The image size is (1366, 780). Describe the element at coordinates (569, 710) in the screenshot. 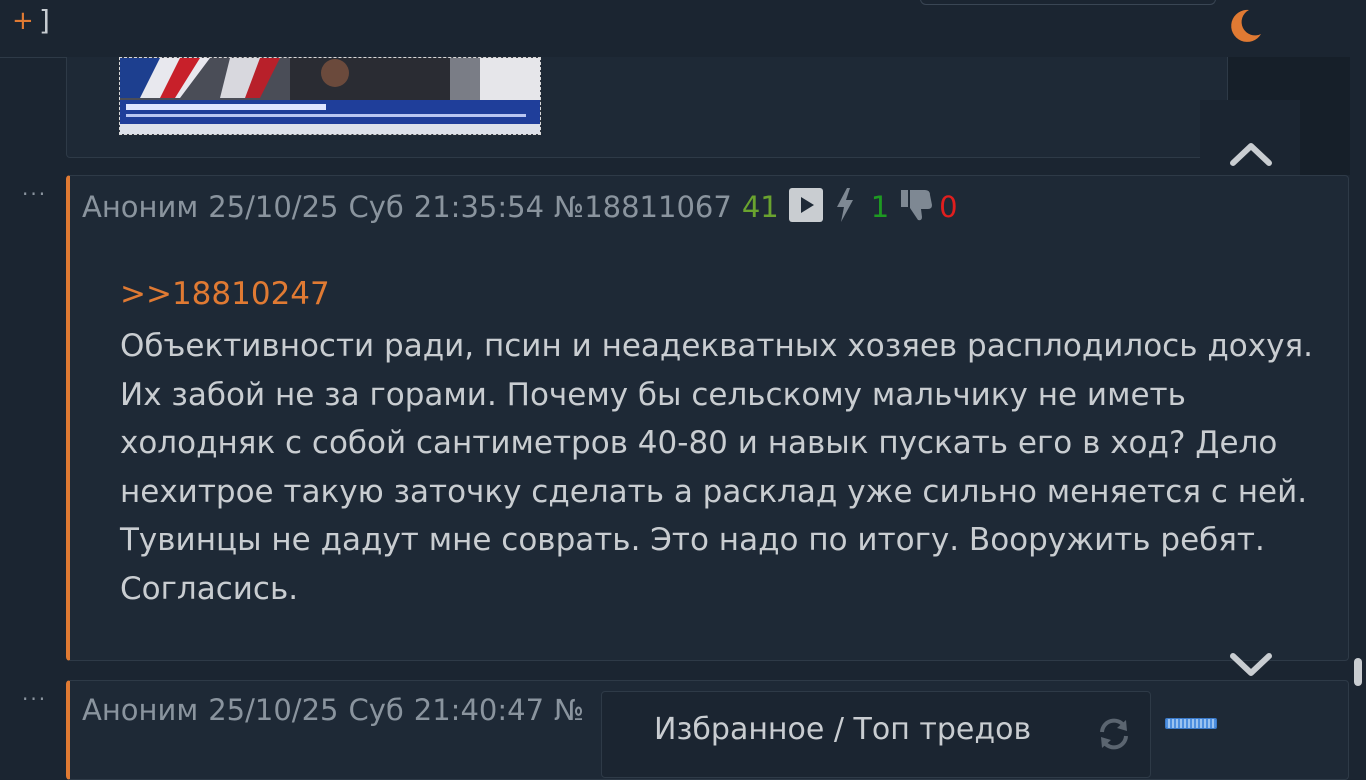

I see `post-number: №` at that location.